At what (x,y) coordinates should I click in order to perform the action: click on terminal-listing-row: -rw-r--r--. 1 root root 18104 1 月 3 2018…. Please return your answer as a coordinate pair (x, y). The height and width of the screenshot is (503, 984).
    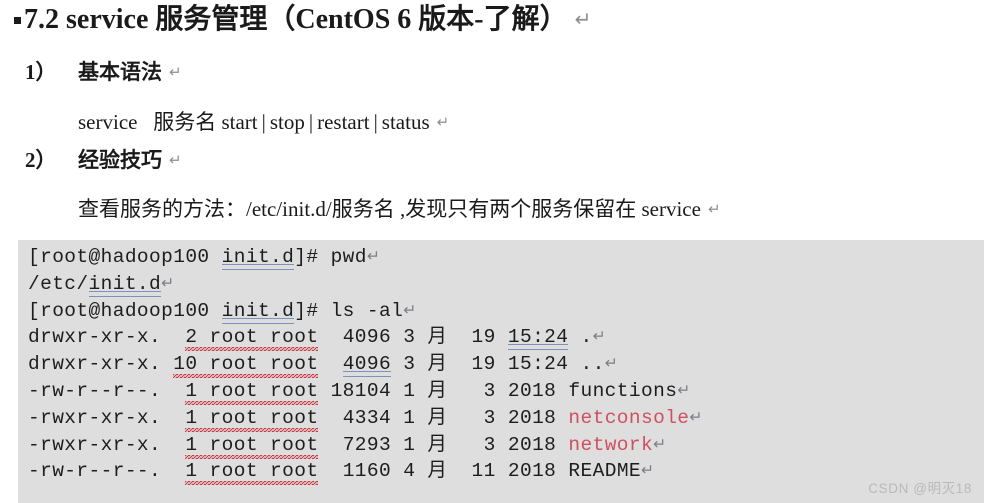
    Looking at the image, I should click on (359, 391).